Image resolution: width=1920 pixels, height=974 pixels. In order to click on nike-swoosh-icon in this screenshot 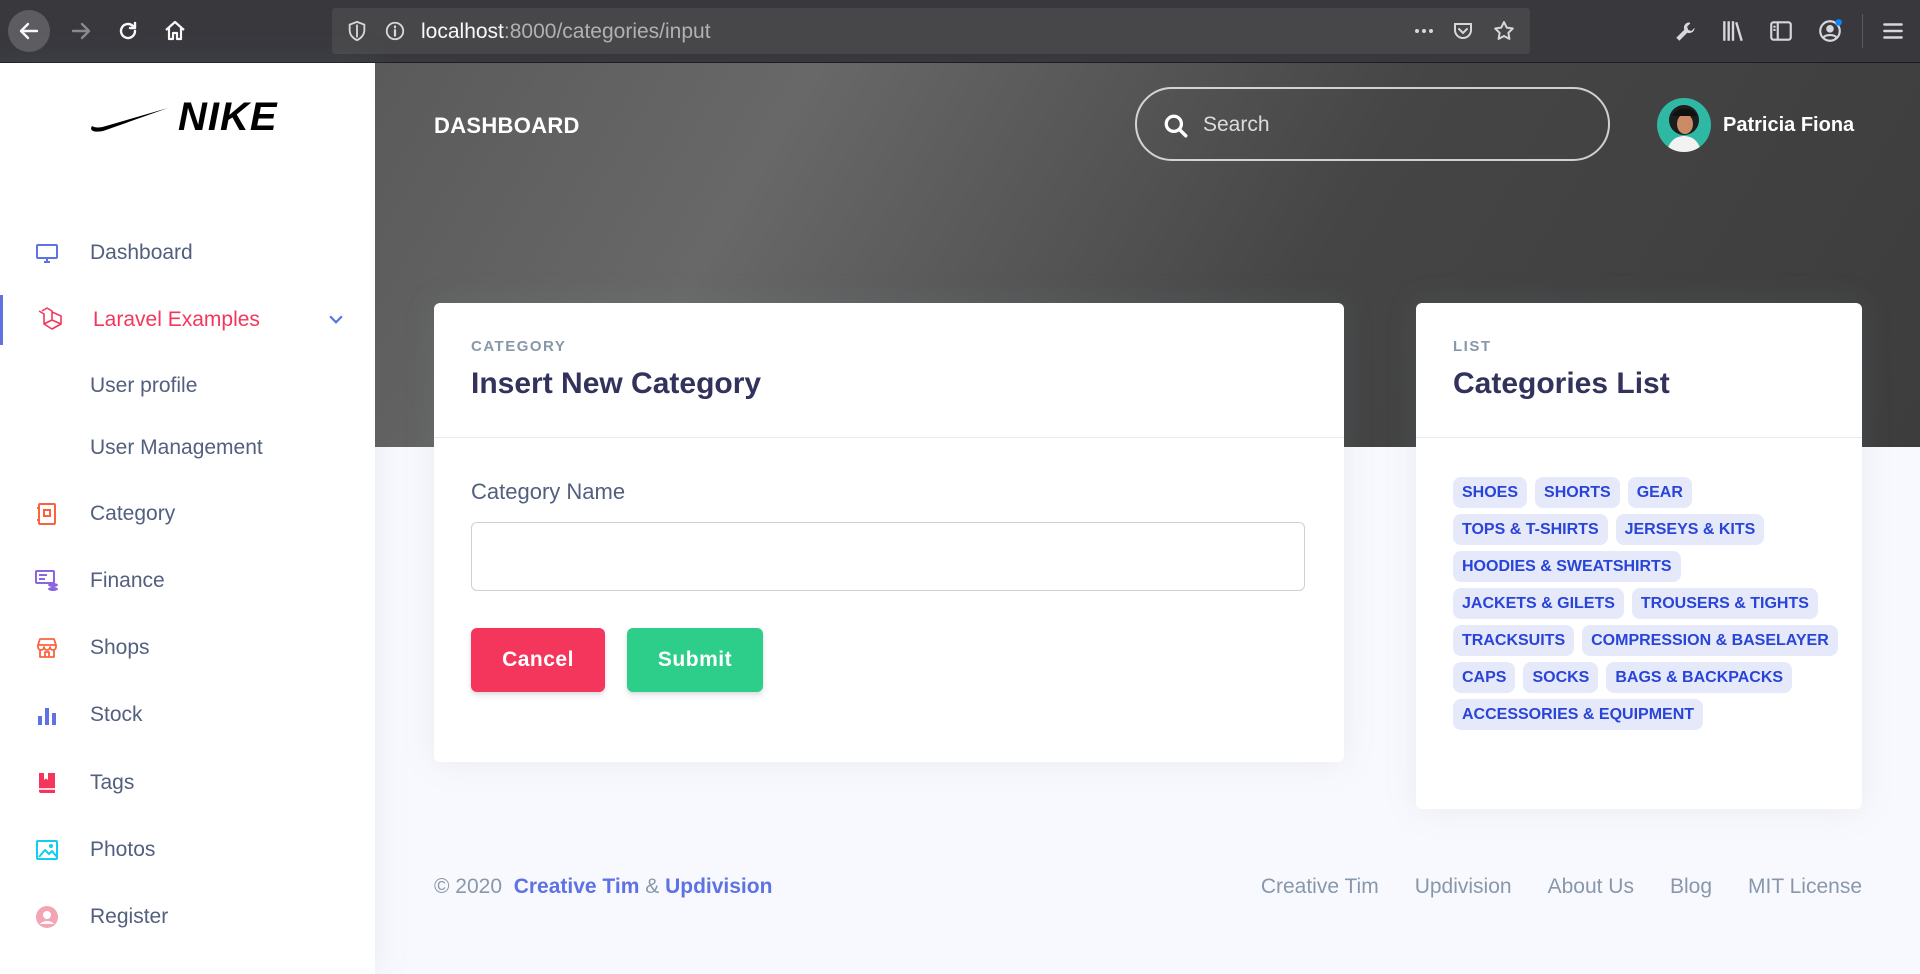, I will do `click(129, 119)`.